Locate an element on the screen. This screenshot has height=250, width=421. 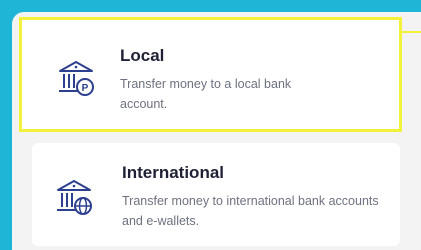
international-option-title: International is located at coordinates (173, 172).